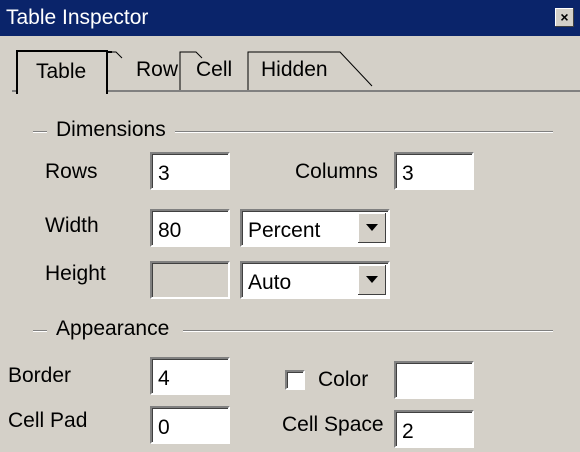 This screenshot has width=580, height=452. What do you see at coordinates (72, 225) in the screenshot?
I see `width-label: Width` at bounding box center [72, 225].